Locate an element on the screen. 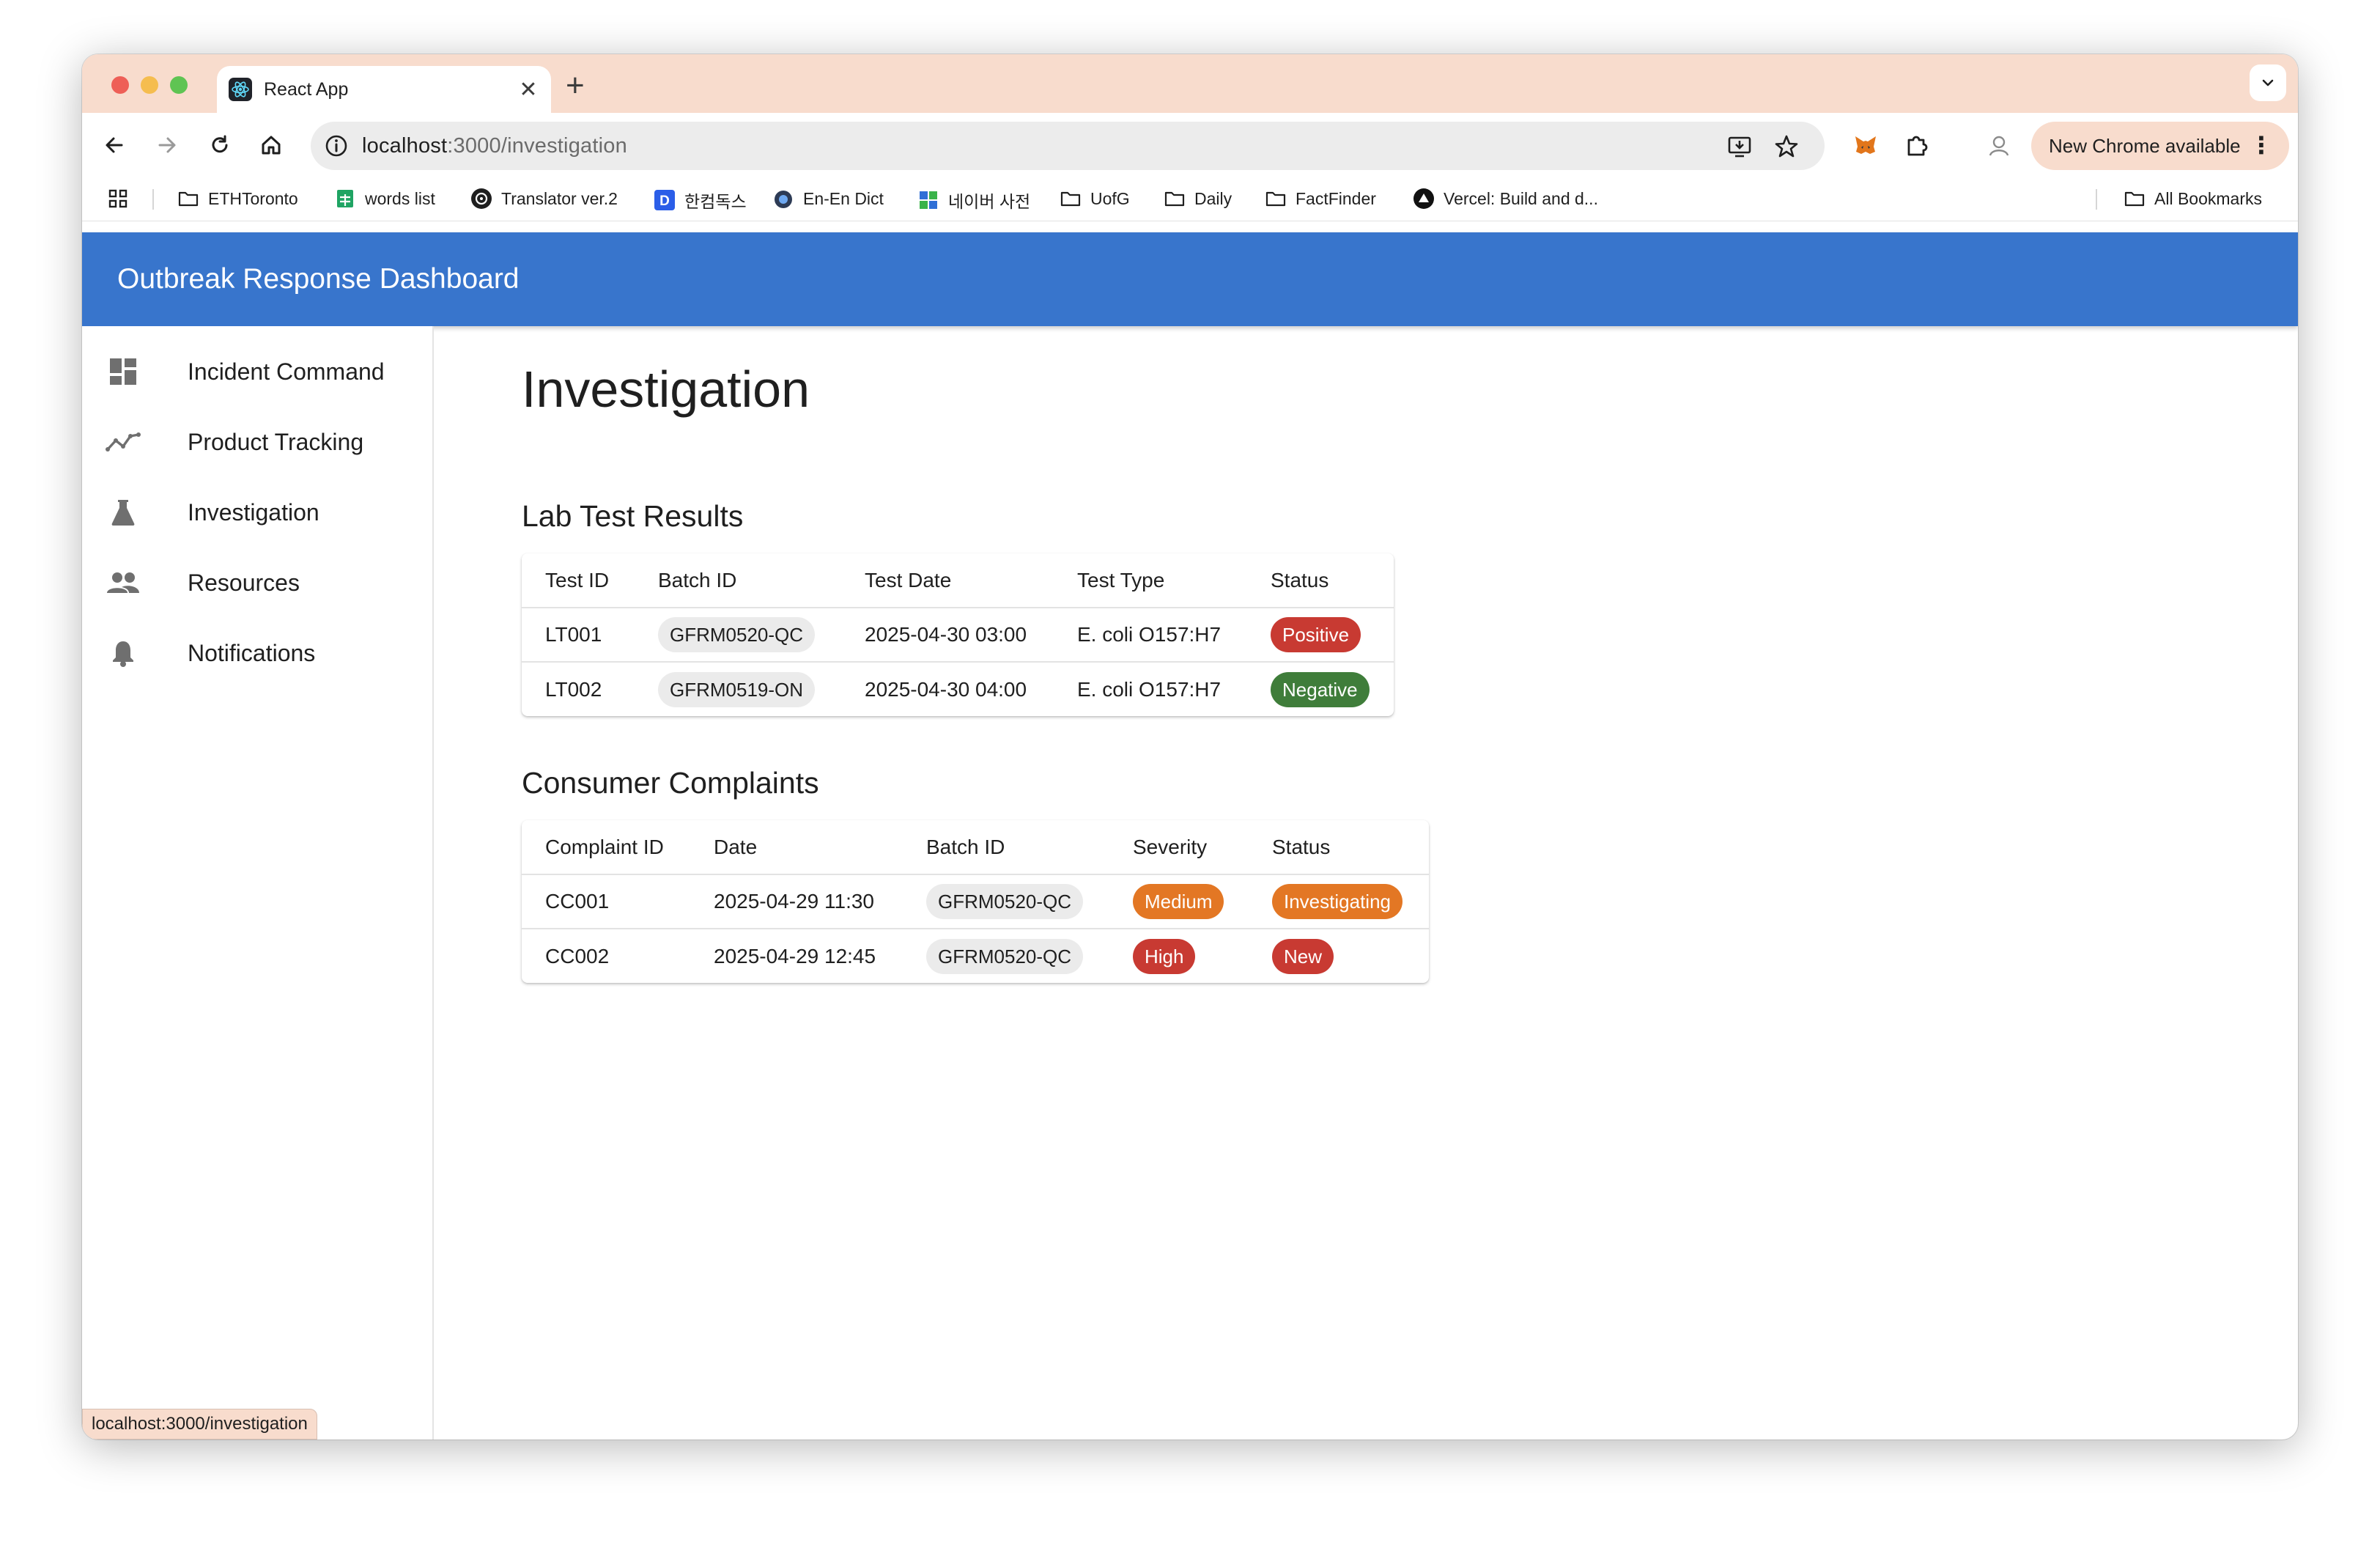 The image size is (2380, 1548). status-bar-url: localhost:3000/investigation is located at coordinates (199, 1424).